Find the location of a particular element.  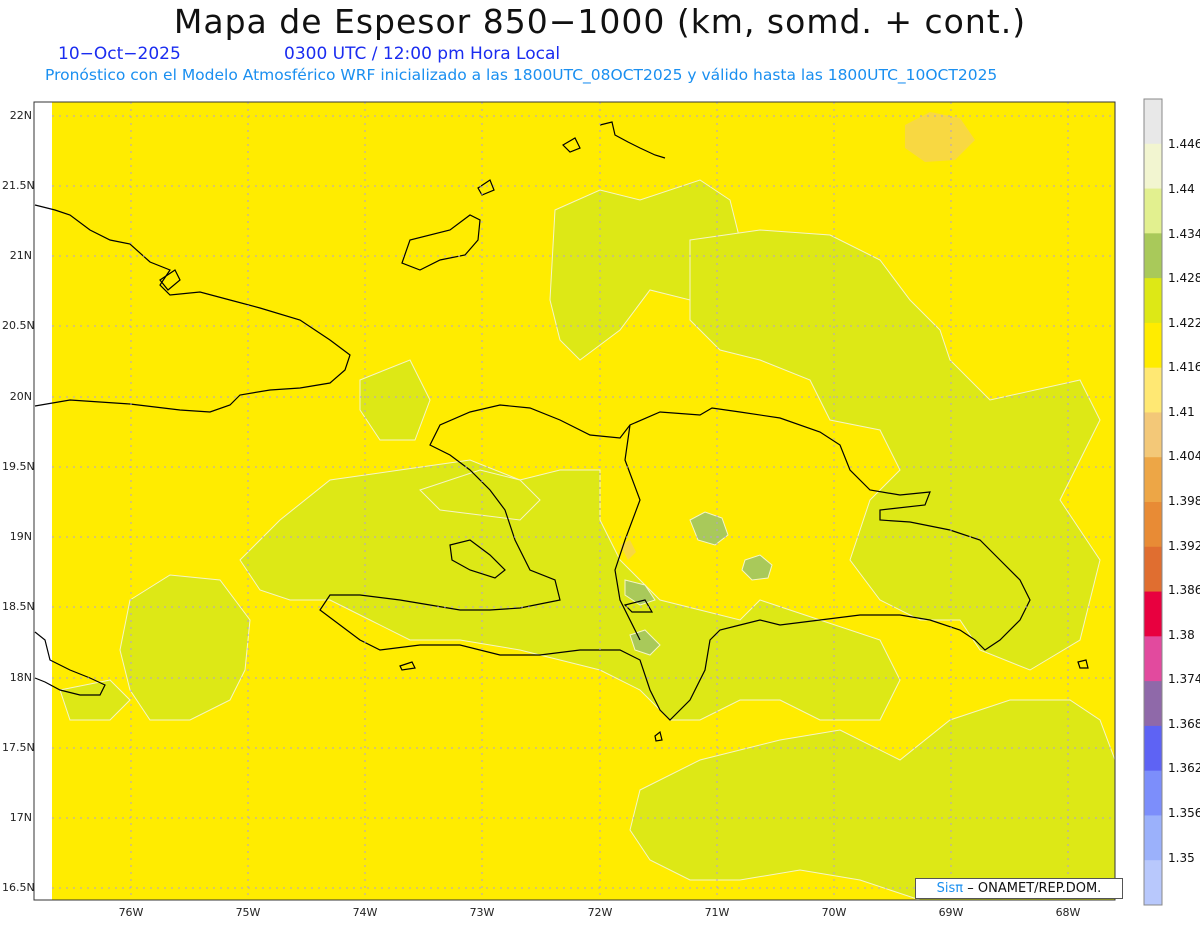

lon-label: 70W is located at coordinates (834, 912).